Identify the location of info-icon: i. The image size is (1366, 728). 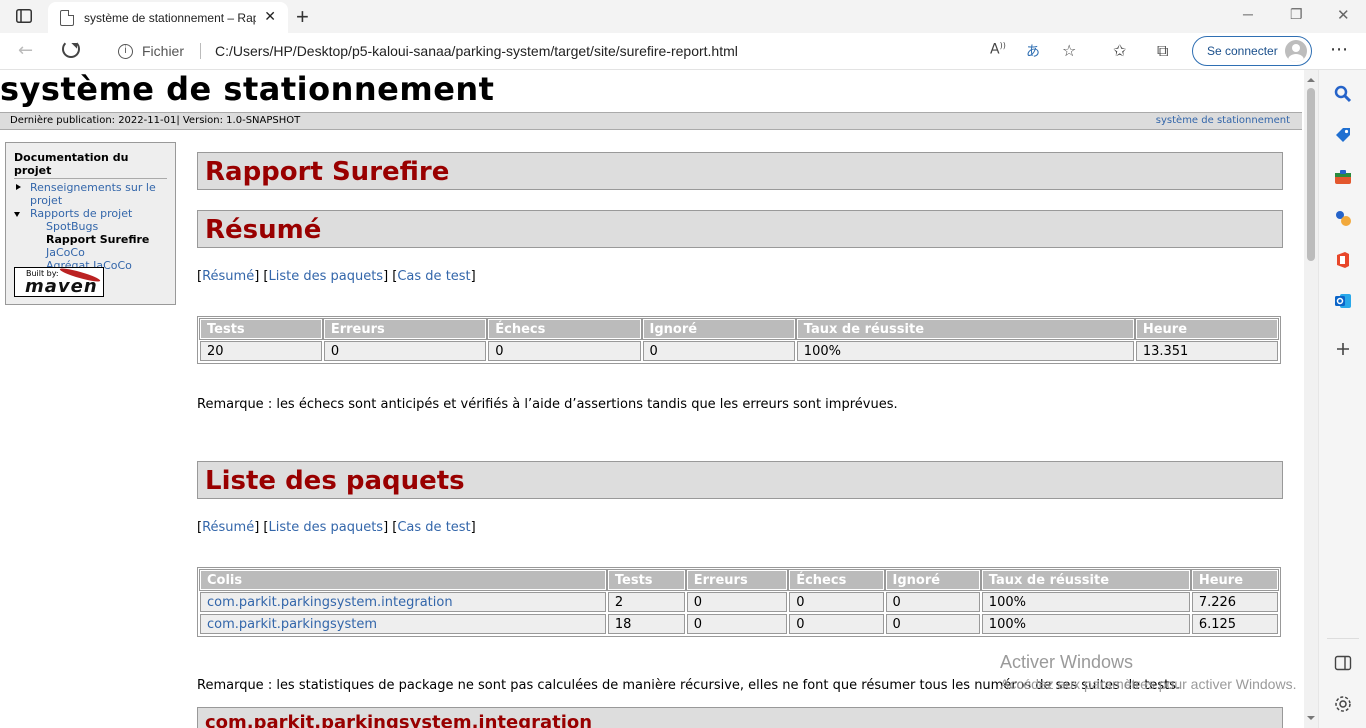
(125, 51).